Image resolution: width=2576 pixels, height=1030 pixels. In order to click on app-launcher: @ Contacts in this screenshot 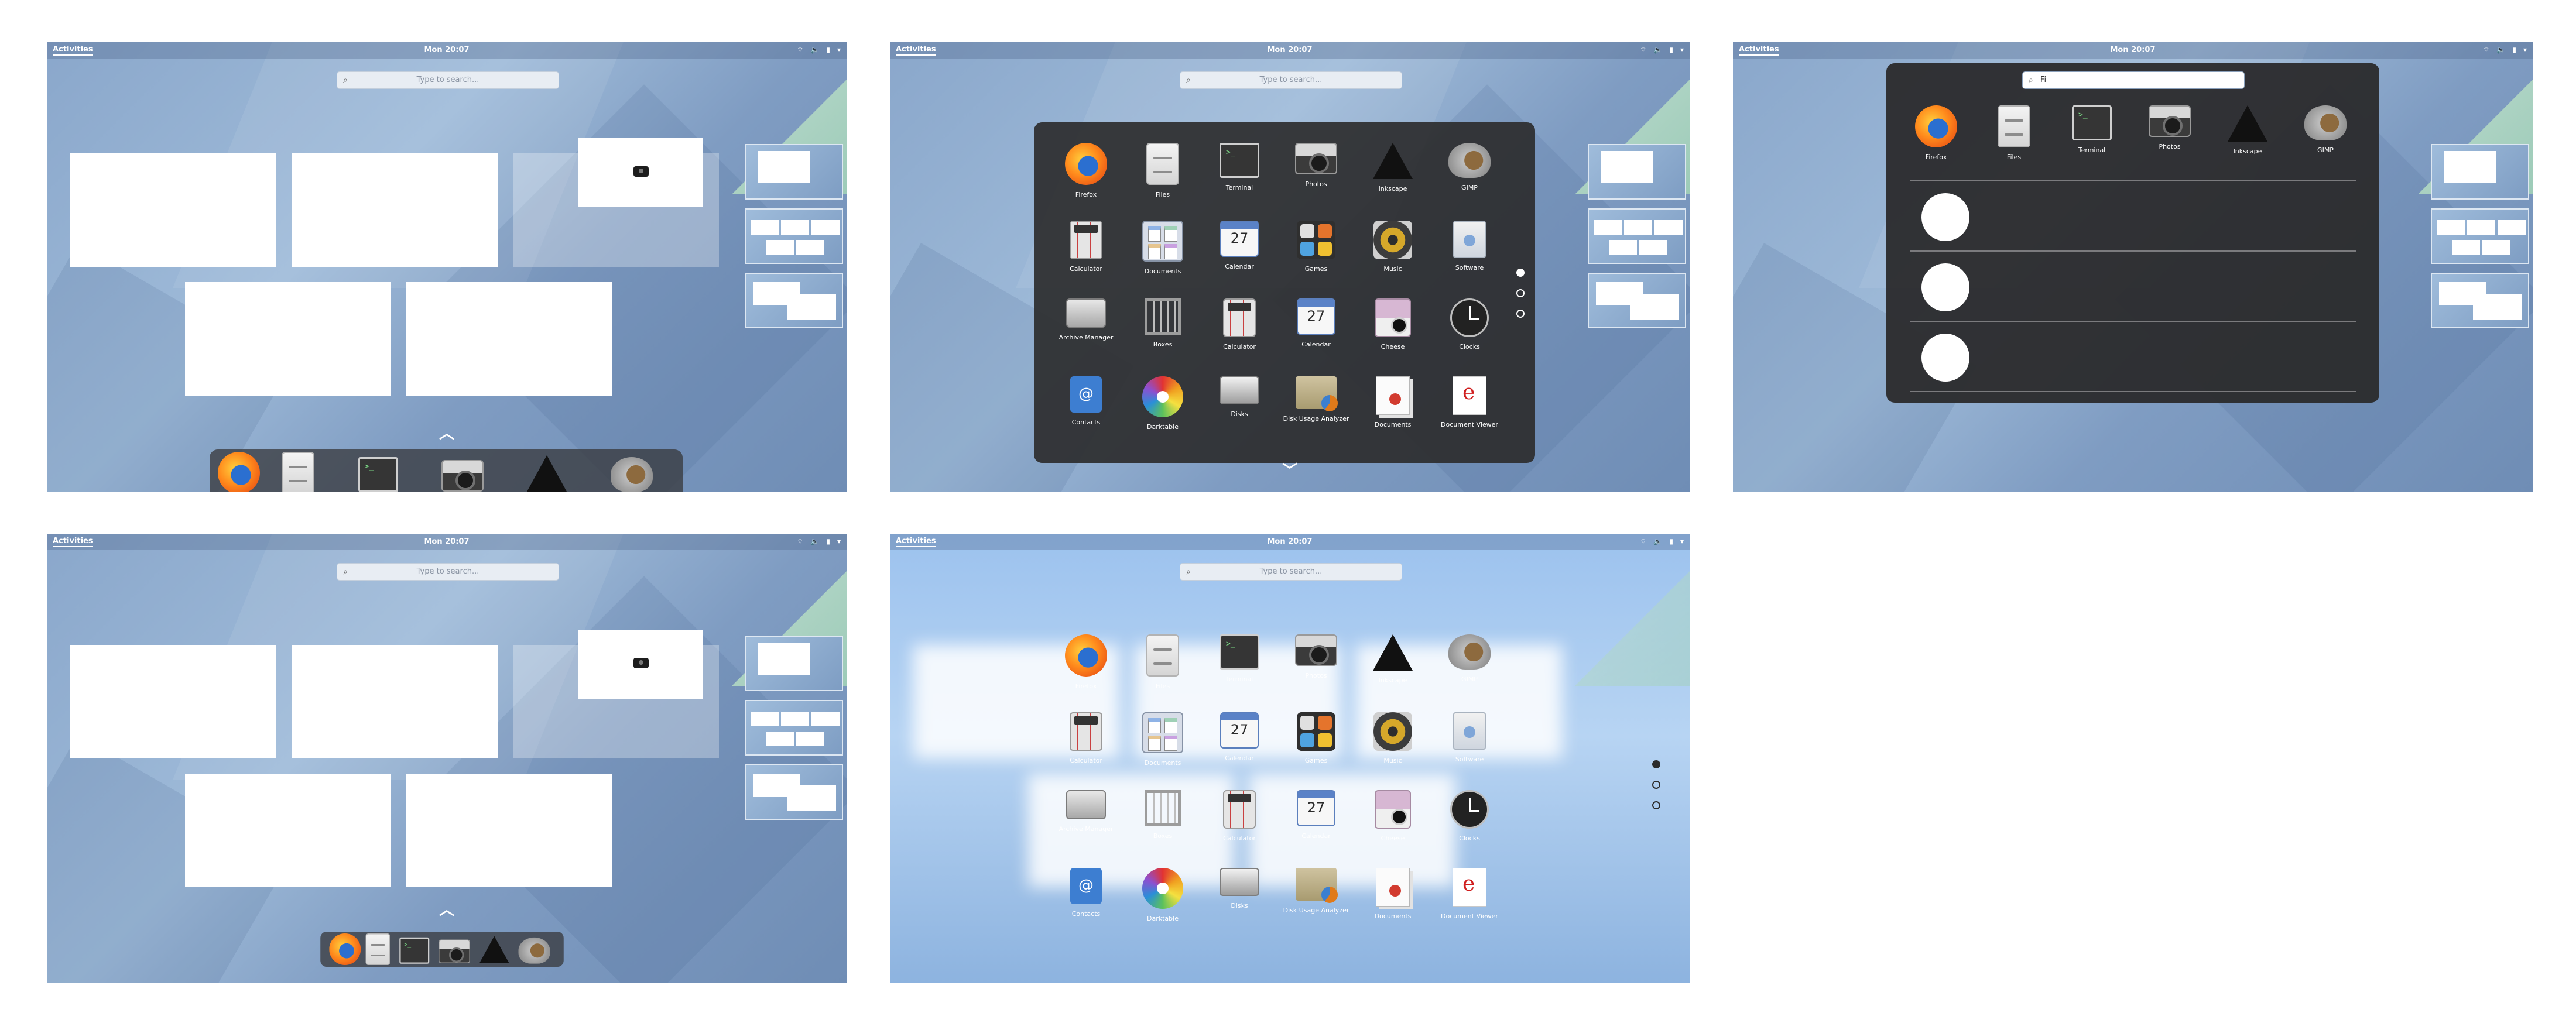, I will do `click(1086, 401)`.